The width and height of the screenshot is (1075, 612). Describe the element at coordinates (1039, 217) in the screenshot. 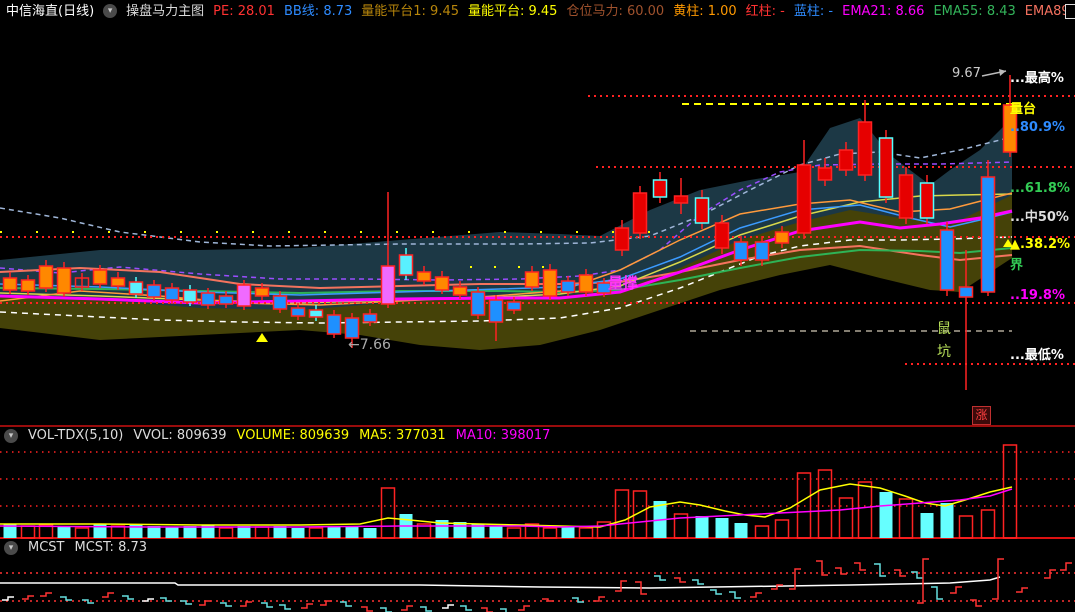

I see `fib-level-label: ...中50%` at that location.